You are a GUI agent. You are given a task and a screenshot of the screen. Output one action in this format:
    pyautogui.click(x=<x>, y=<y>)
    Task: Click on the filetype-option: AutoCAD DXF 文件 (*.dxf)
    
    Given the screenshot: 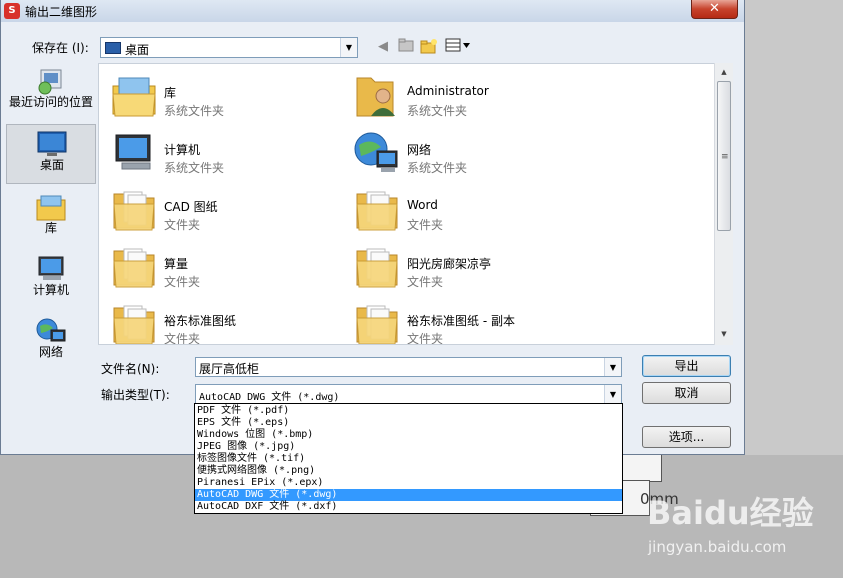 What is the action you would take?
    pyautogui.click(x=408, y=507)
    